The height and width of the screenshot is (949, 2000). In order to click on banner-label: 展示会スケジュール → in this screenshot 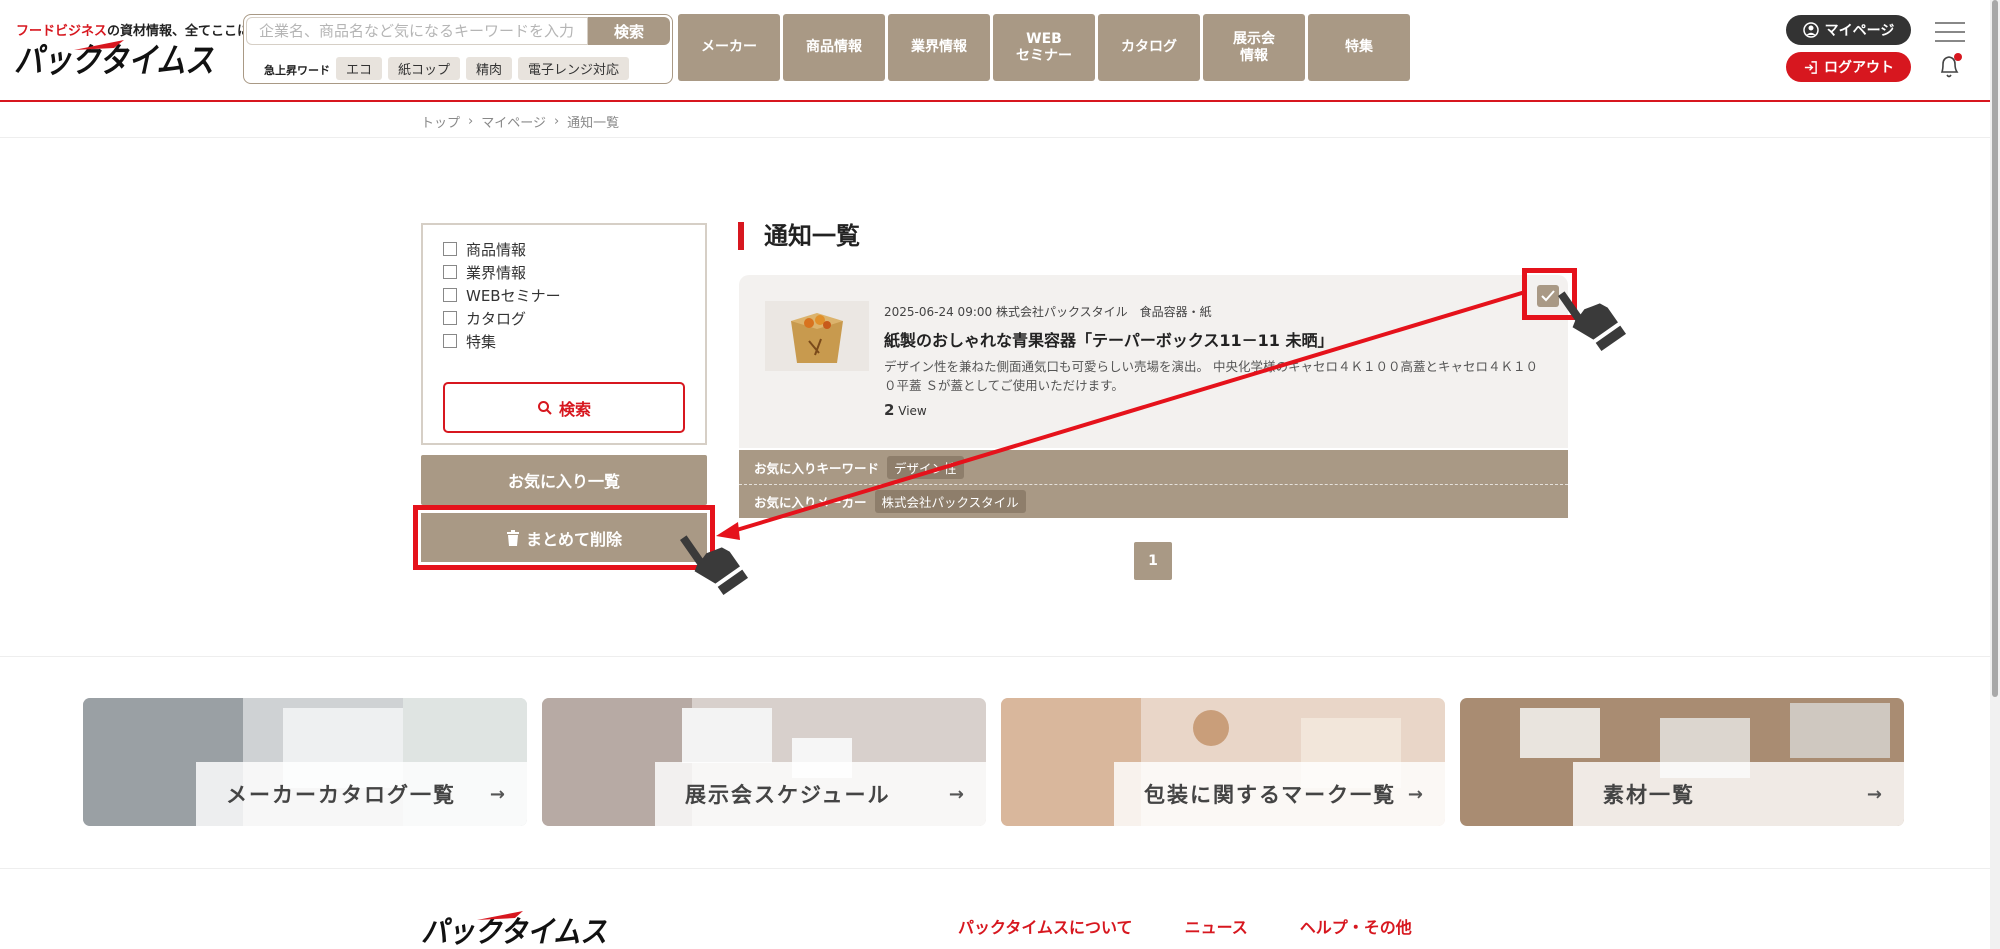, I will do `click(820, 794)`.